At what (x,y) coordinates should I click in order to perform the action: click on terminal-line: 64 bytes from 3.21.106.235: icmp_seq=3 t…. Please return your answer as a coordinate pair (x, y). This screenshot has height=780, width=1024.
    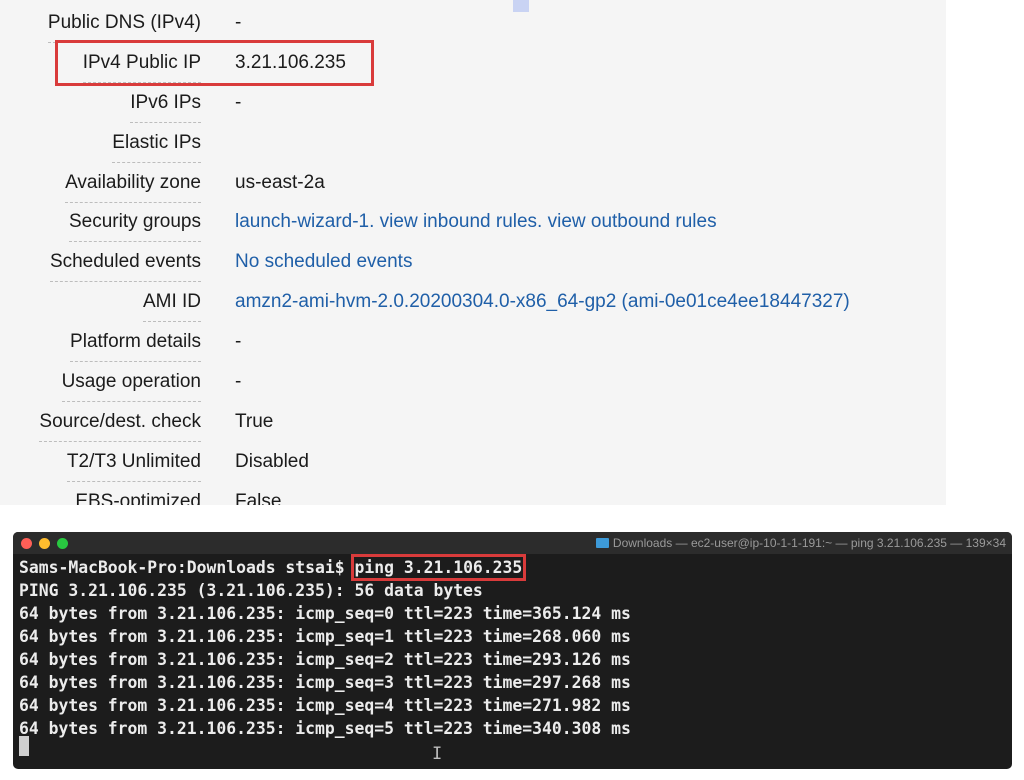
    Looking at the image, I should click on (325, 682).